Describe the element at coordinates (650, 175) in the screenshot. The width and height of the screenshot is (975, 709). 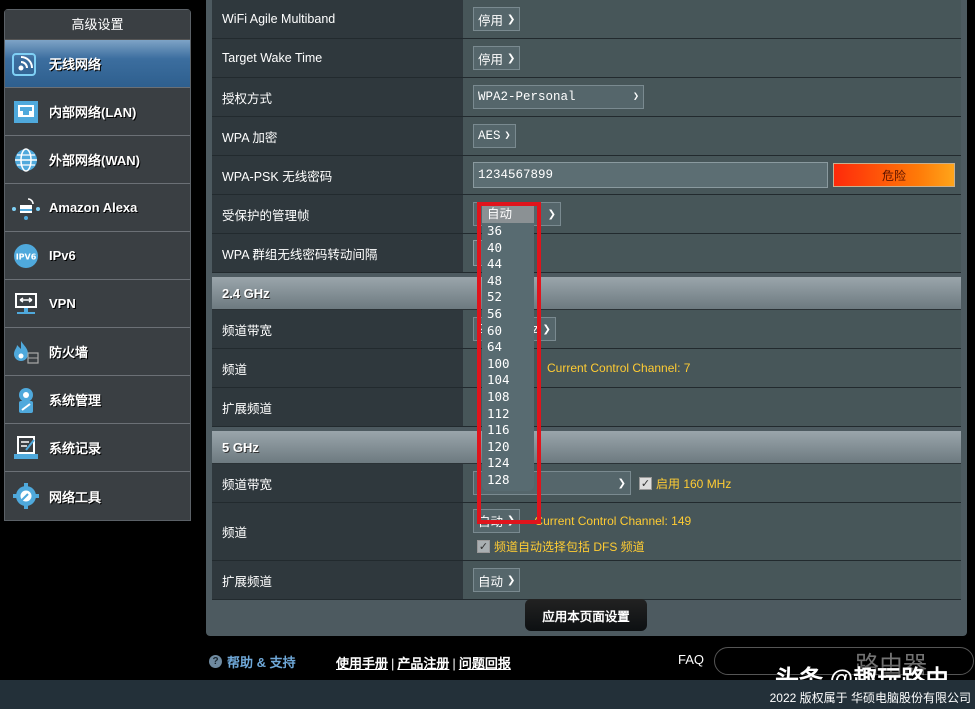
I see `wpa-psk-input: 1234567899` at that location.